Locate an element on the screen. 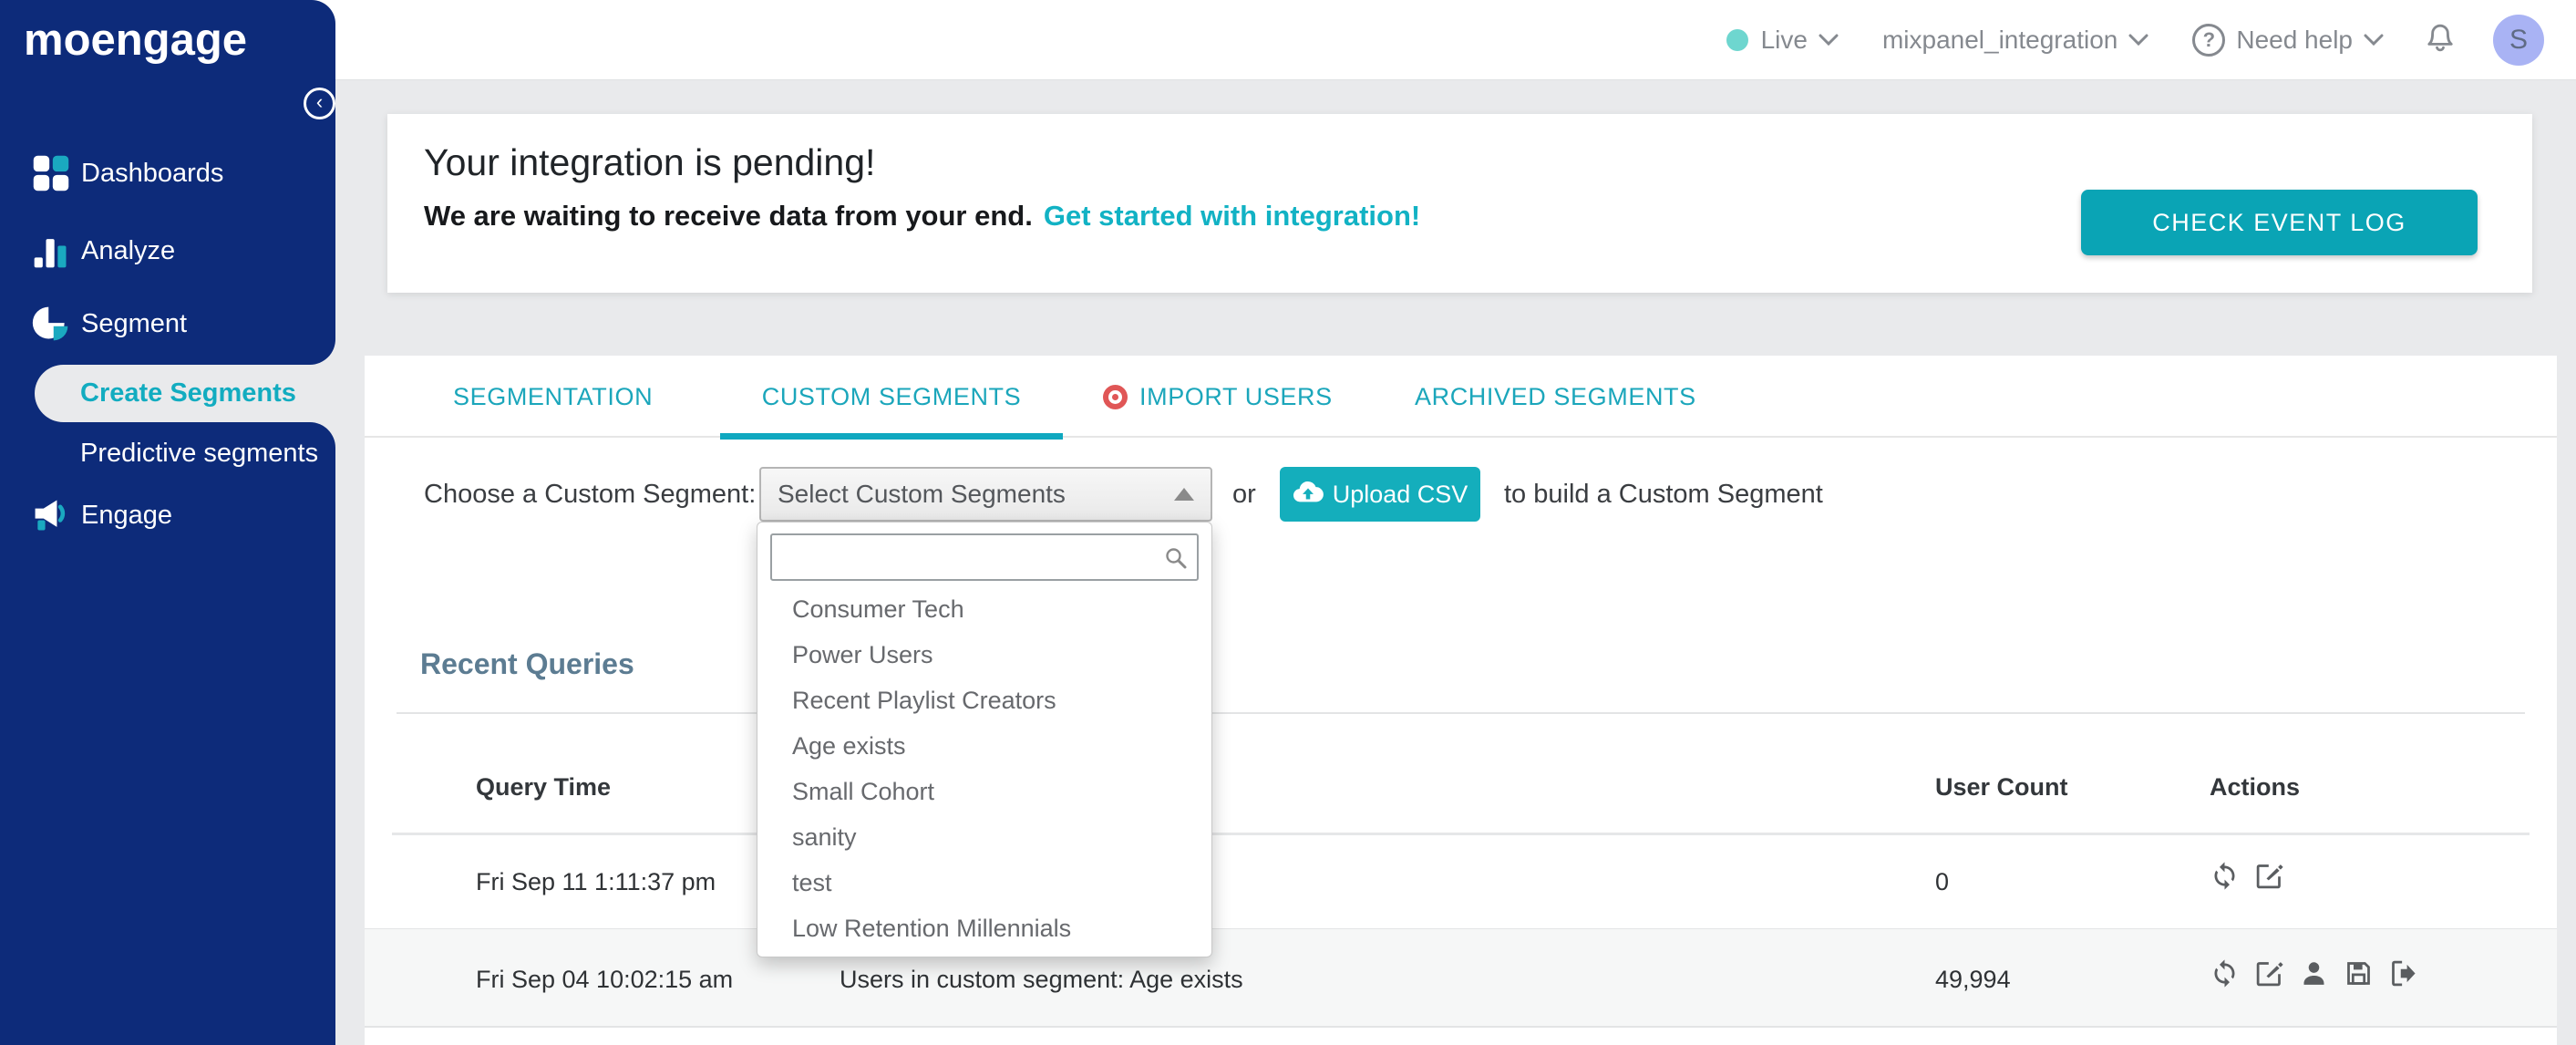  column-header-user-count: User Count is located at coordinates (2001, 787).